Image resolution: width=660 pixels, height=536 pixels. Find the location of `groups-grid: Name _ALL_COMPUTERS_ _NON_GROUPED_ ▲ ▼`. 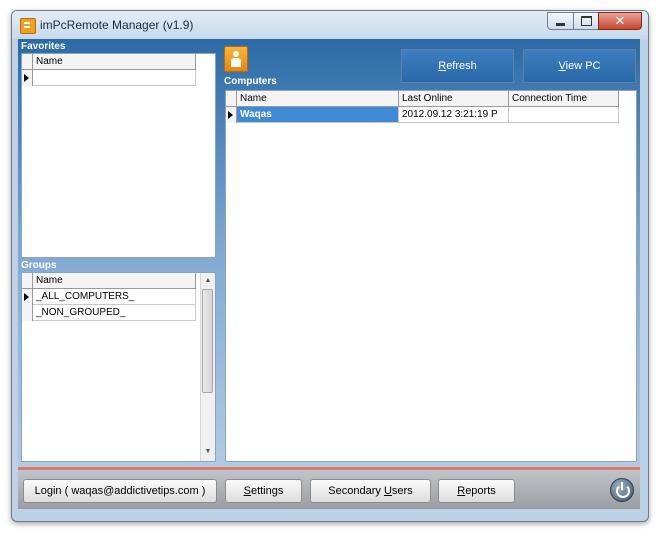

groups-grid: Name _ALL_COMPUTERS_ _NON_GROUPED_ ▲ ▼ is located at coordinates (118, 367).